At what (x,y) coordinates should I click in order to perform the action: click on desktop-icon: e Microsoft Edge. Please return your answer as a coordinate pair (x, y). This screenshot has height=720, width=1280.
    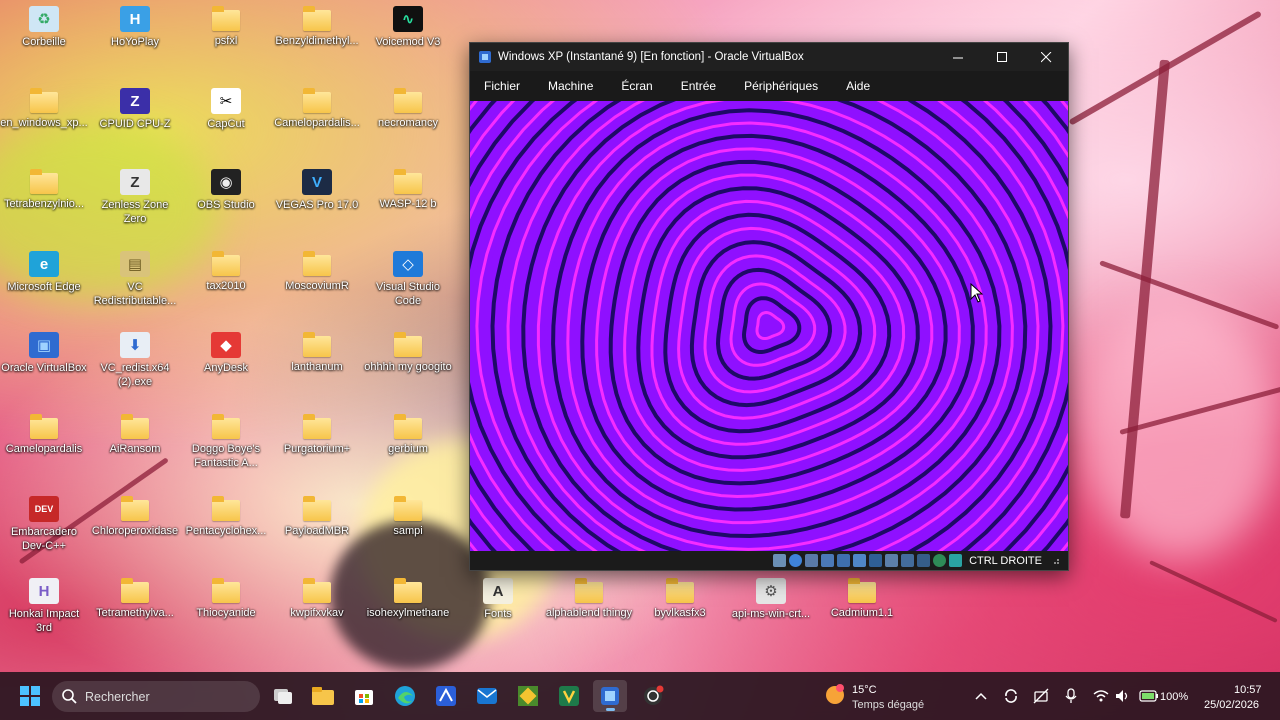
    Looking at the image, I should click on (44, 272).